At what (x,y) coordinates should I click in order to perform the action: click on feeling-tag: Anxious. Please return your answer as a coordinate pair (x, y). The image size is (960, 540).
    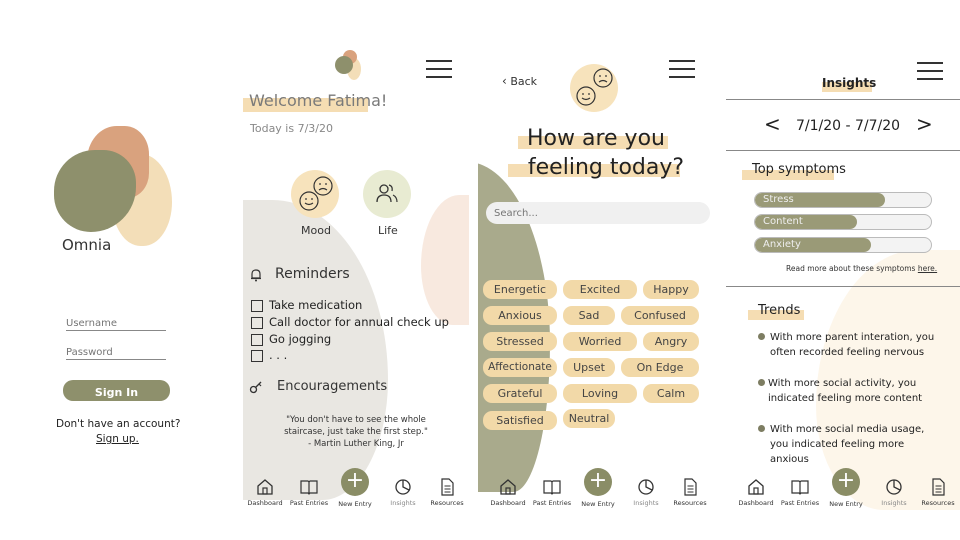
    Looking at the image, I should click on (520, 315).